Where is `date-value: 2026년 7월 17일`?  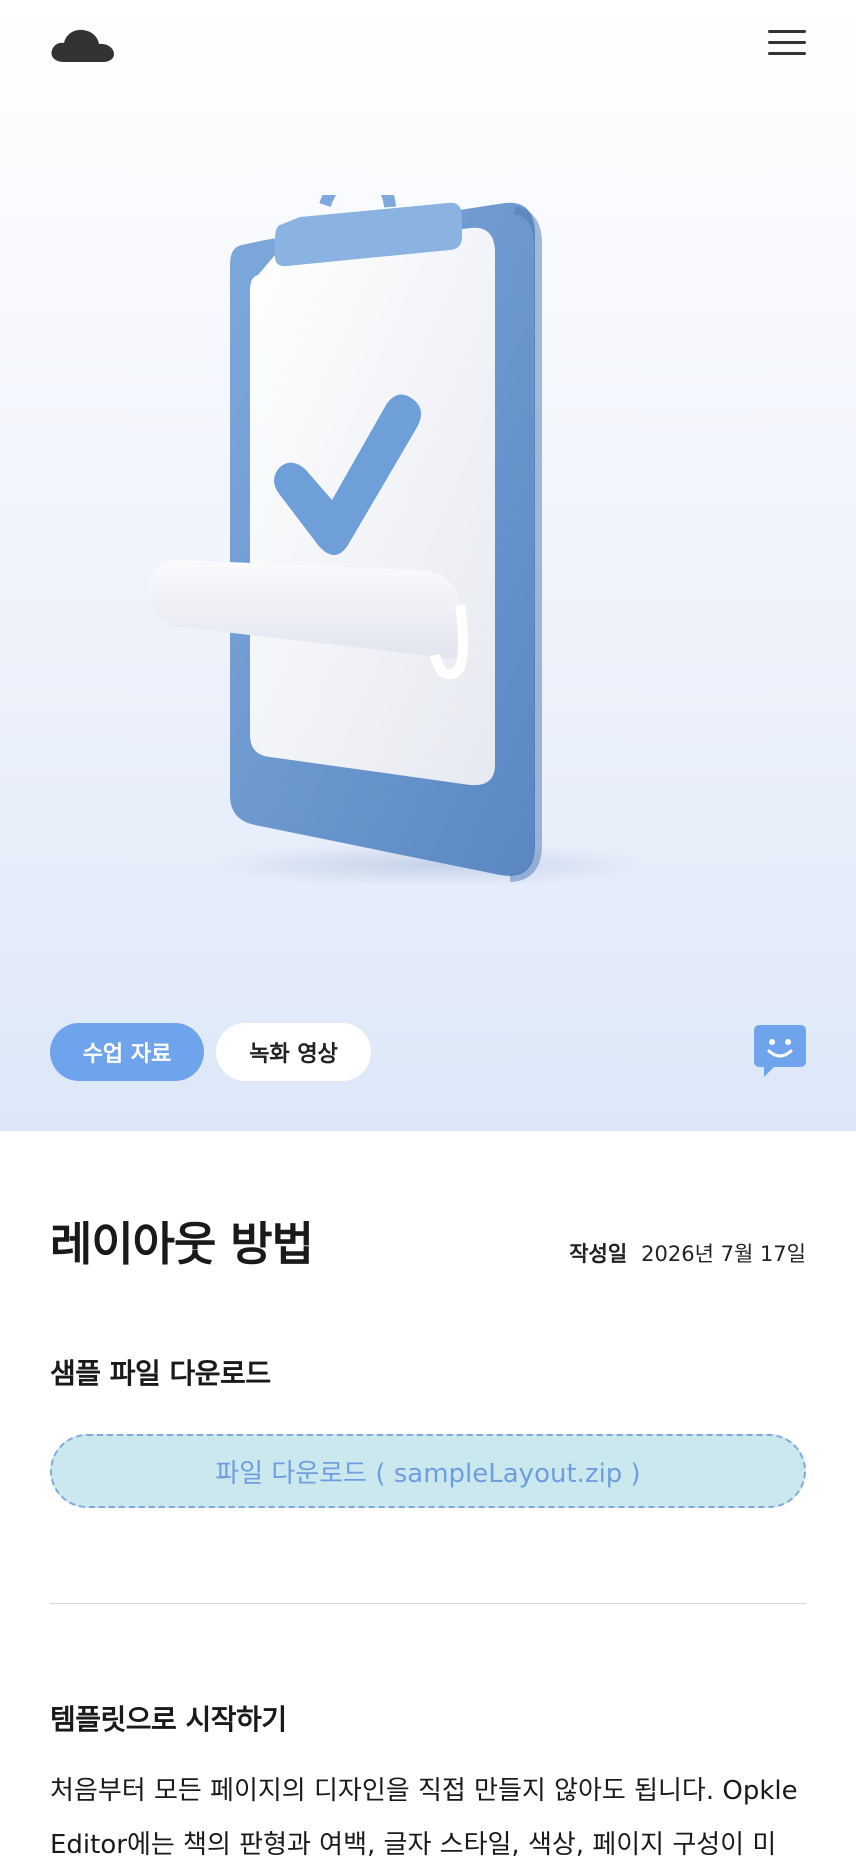 date-value: 2026년 7월 17일 is located at coordinates (723, 1254).